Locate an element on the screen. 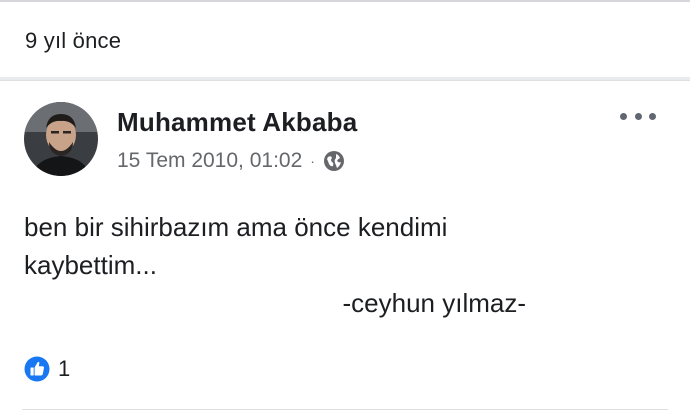 The width and height of the screenshot is (690, 413). globe-icon is located at coordinates (334, 161).